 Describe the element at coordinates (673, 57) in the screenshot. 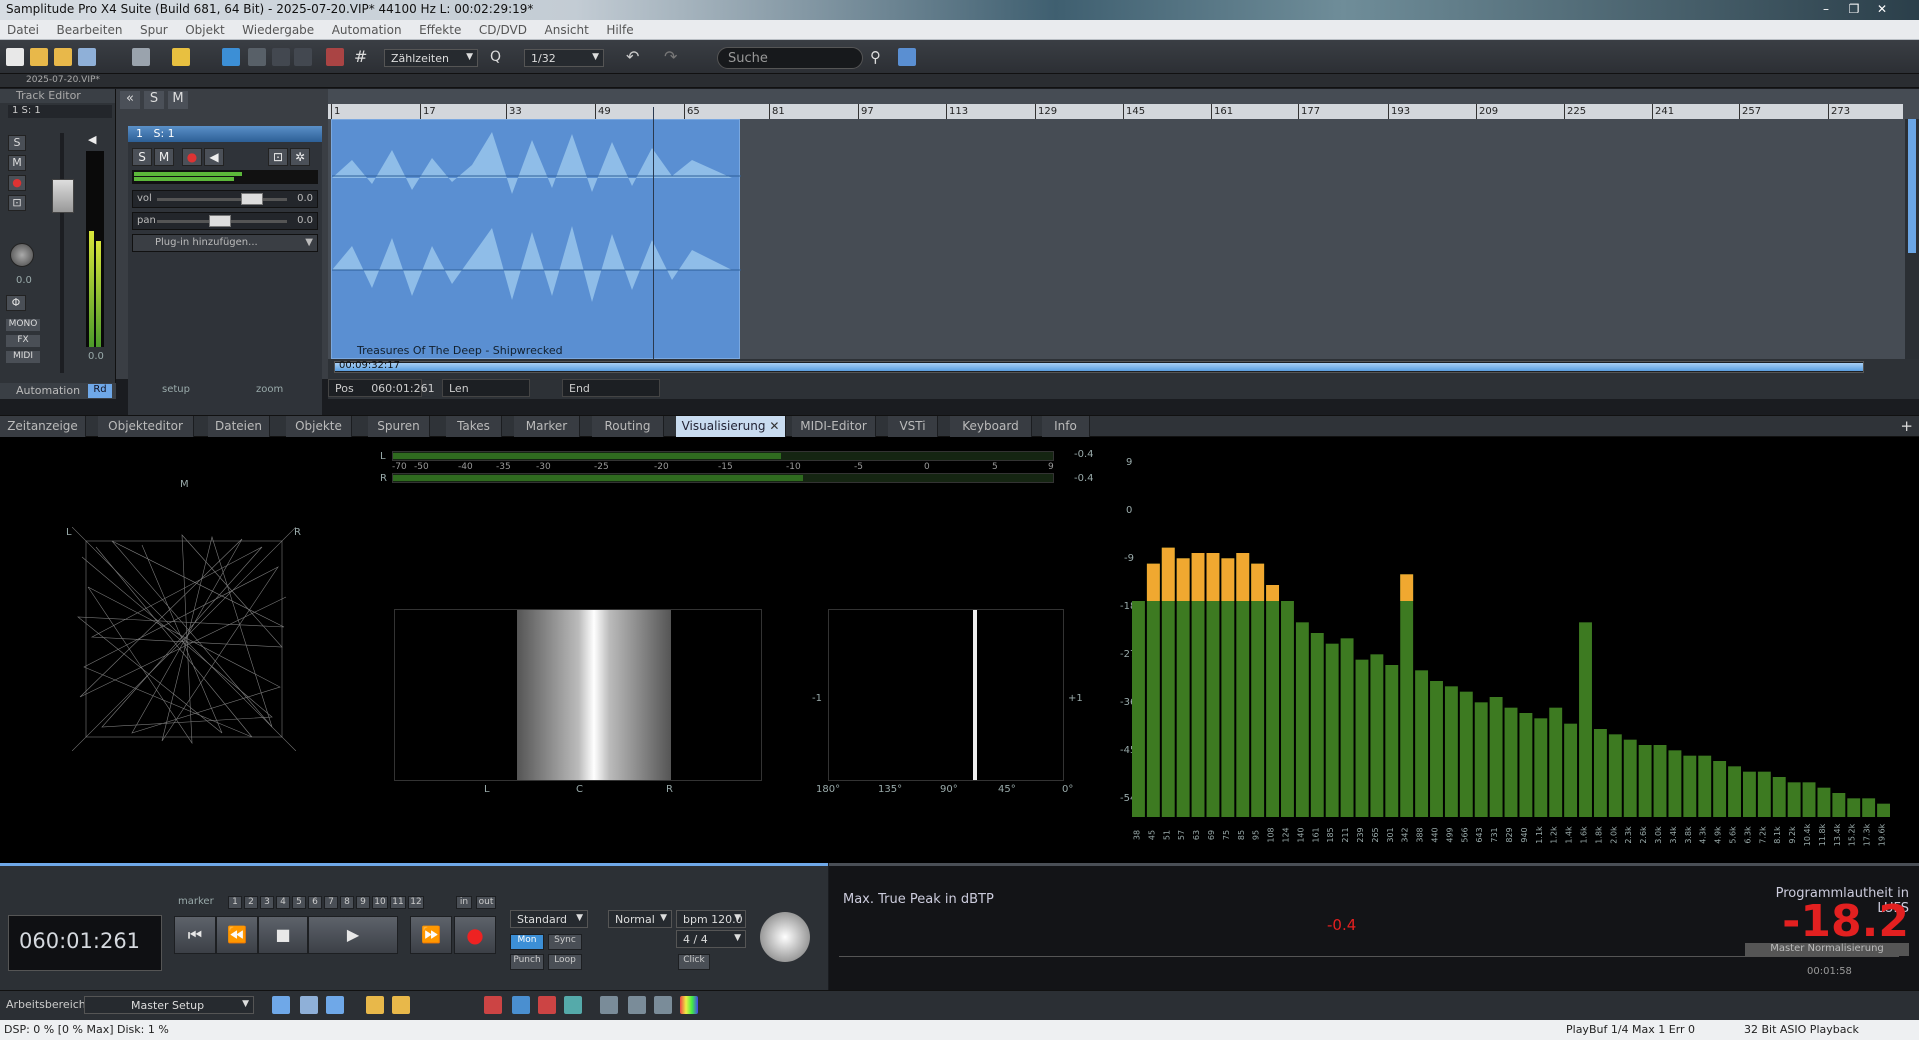

I see `redo-icon: ↷` at that location.